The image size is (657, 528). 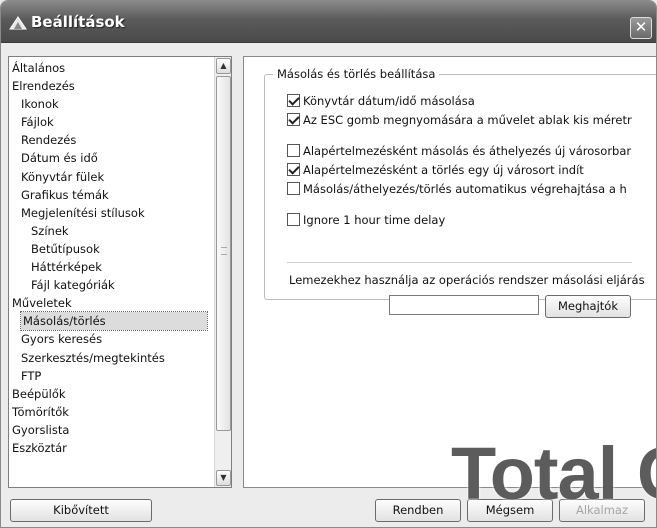 What do you see at coordinates (112, 412) in the screenshot?
I see `tree-item: Tömörítők` at bounding box center [112, 412].